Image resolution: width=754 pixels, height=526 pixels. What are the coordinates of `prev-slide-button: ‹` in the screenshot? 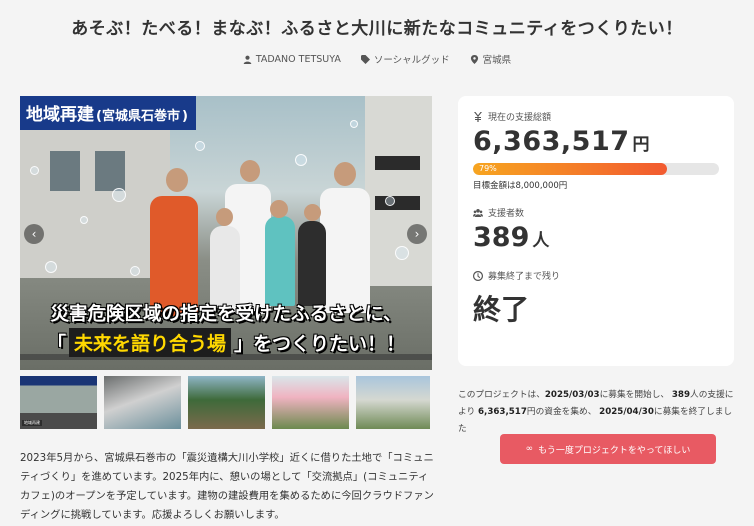 It's located at (34, 234).